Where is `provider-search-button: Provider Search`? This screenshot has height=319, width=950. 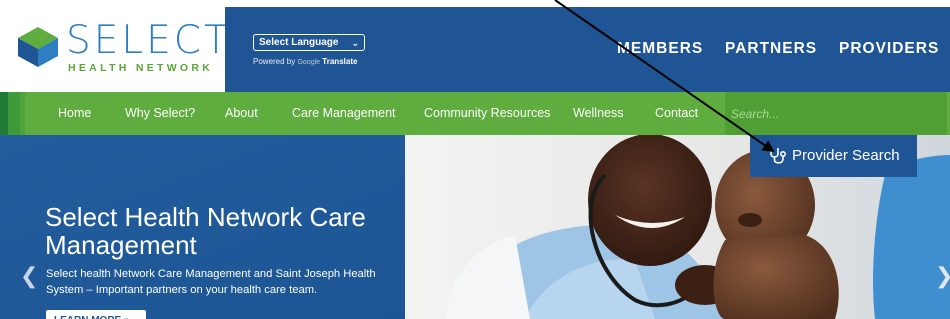
provider-search-button: Provider Search is located at coordinates (833, 156).